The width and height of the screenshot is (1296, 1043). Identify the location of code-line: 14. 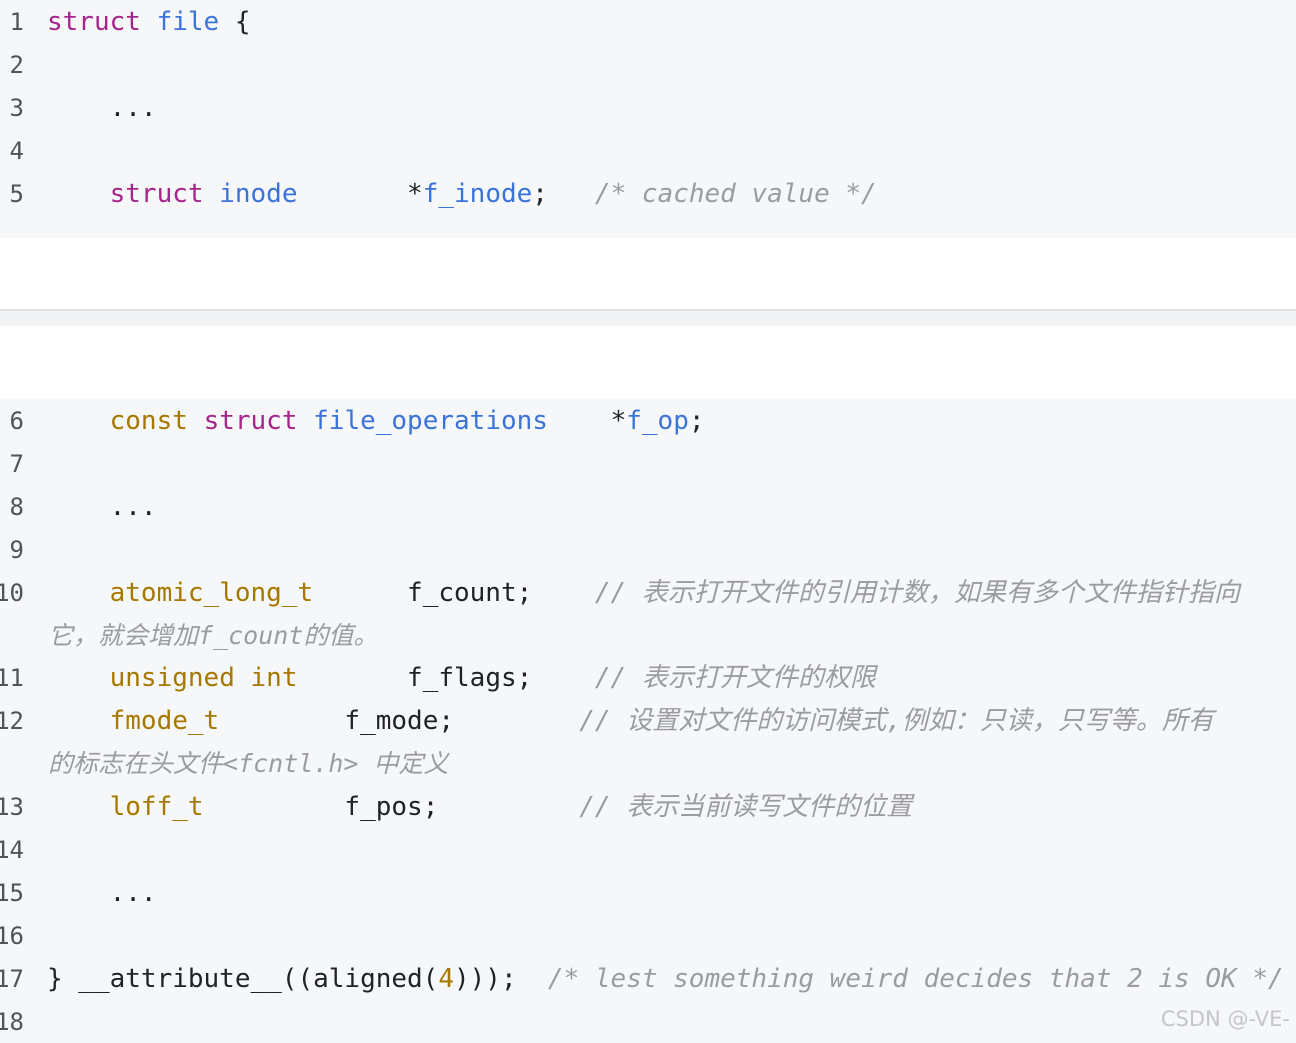
(648, 849).